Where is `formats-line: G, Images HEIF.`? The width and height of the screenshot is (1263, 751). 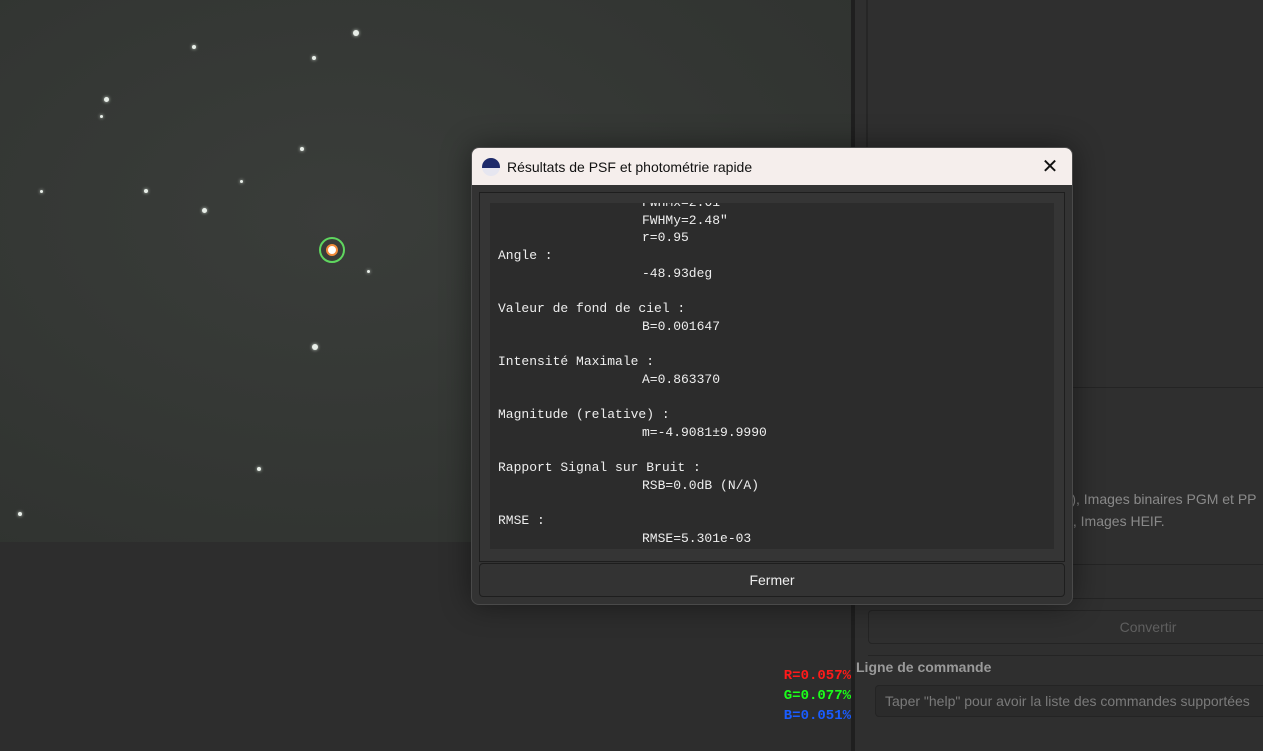 formats-line: G, Images HEIF. is located at coordinates (1113, 521).